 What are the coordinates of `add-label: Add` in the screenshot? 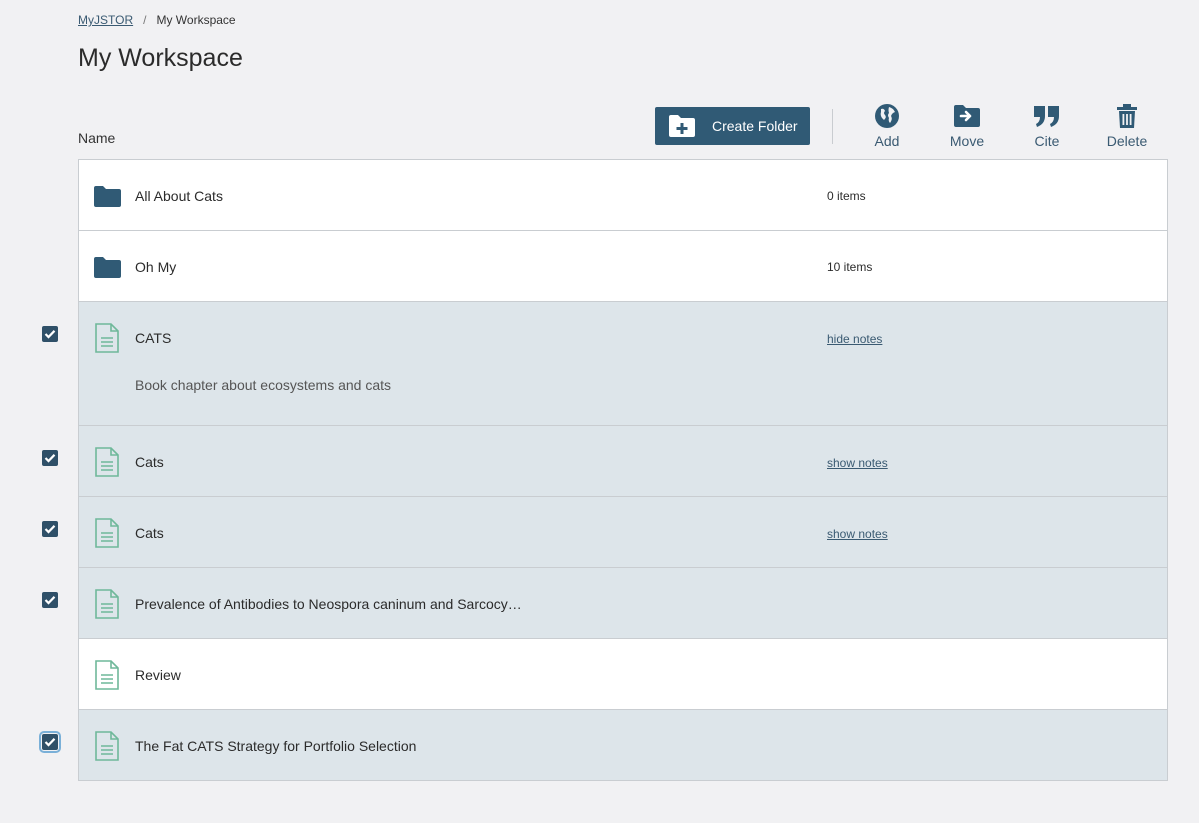 It's located at (887, 141).